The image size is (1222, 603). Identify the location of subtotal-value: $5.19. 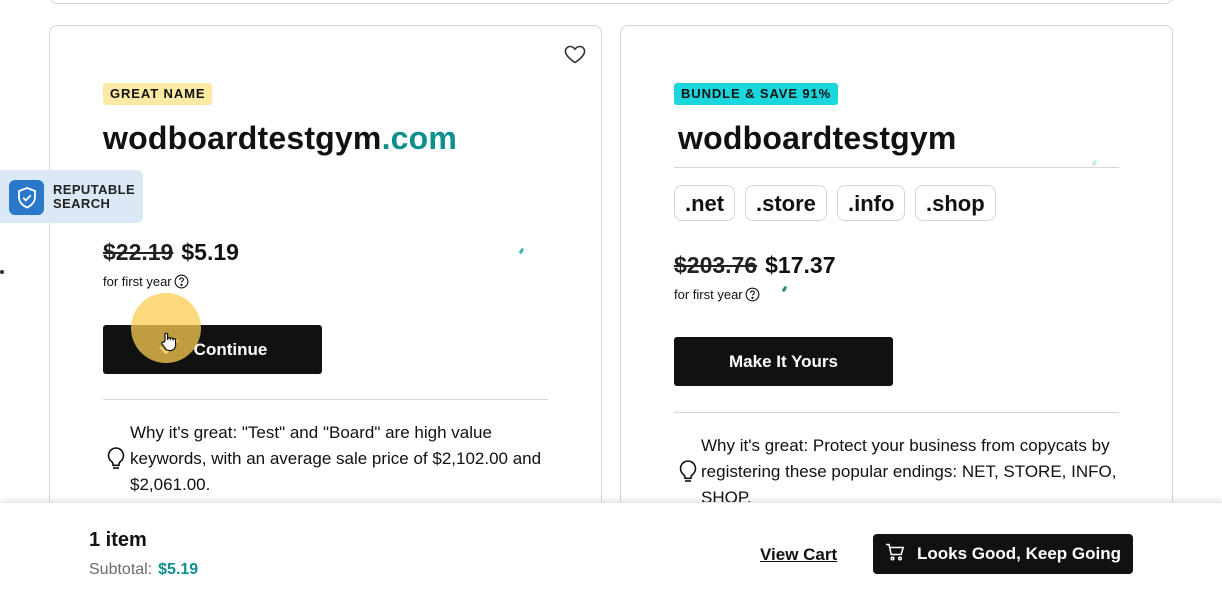
(178, 569).